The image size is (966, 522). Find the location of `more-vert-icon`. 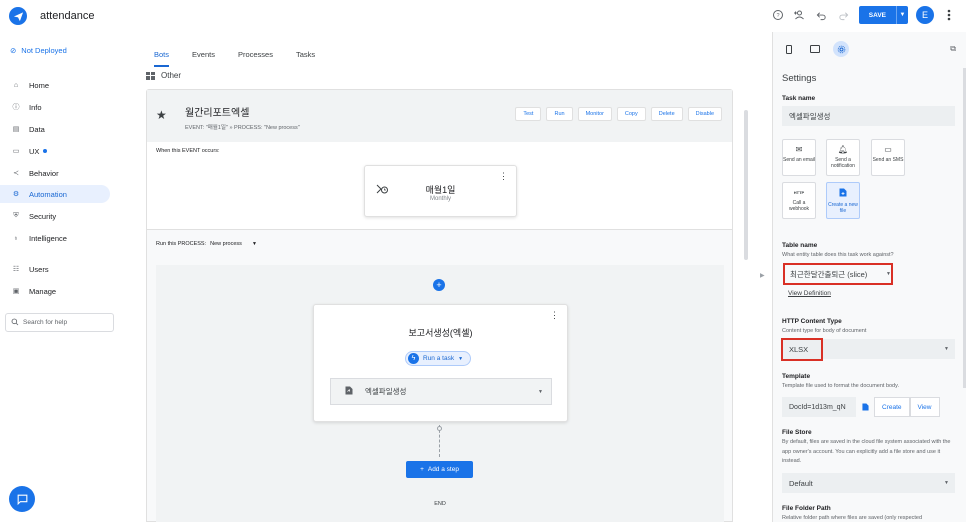

more-vert-icon is located at coordinates (949, 15).